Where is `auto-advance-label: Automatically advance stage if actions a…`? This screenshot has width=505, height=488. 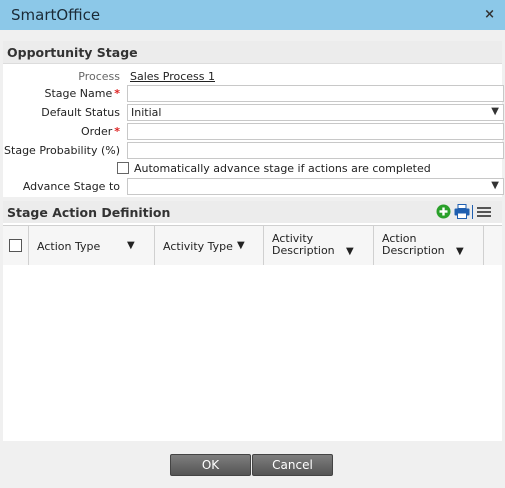
auto-advance-label: Automatically advance stage if actions a… is located at coordinates (282, 168).